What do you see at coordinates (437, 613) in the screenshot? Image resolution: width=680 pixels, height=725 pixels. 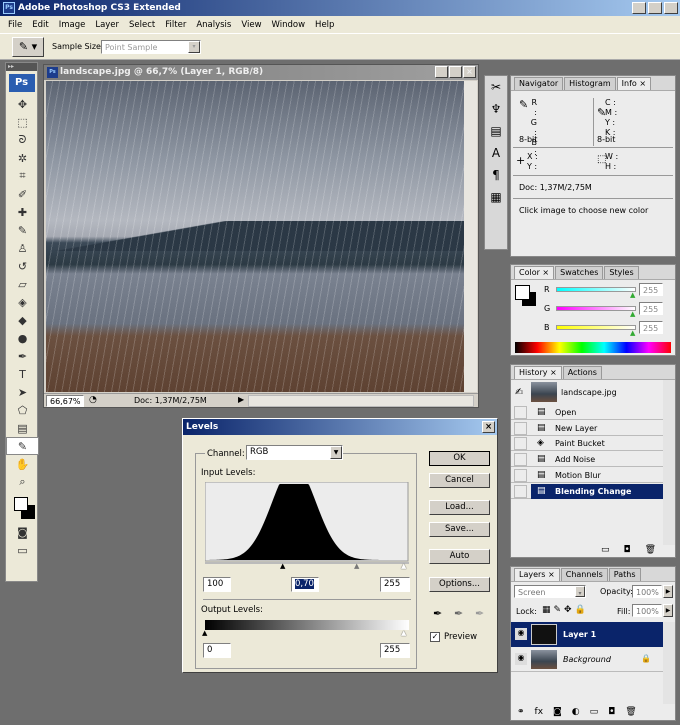 I see `black-eyedropper-icon: ✒` at bounding box center [437, 613].